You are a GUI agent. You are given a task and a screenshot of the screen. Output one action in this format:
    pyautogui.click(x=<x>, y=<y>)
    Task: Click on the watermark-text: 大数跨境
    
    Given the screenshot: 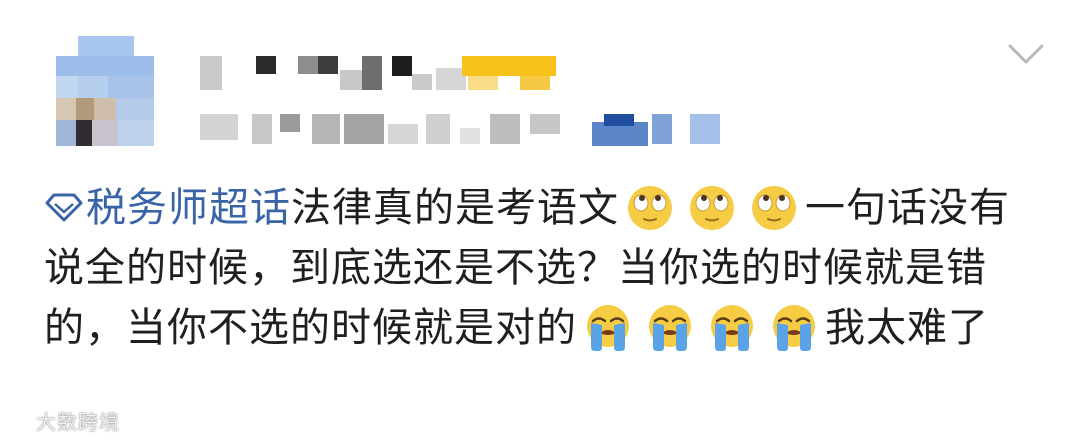 What is the action you would take?
    pyautogui.click(x=78, y=422)
    